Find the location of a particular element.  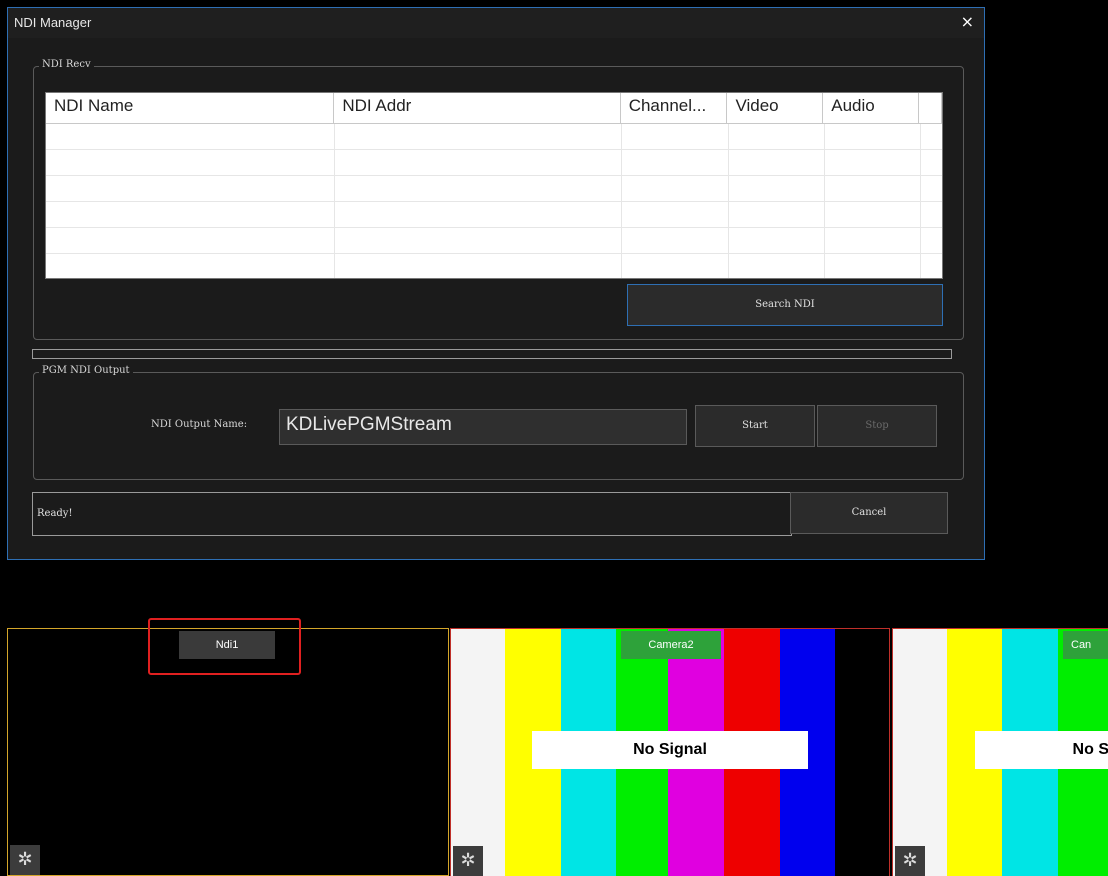

output-name-input: KDLivePGMStream is located at coordinates (483, 427).